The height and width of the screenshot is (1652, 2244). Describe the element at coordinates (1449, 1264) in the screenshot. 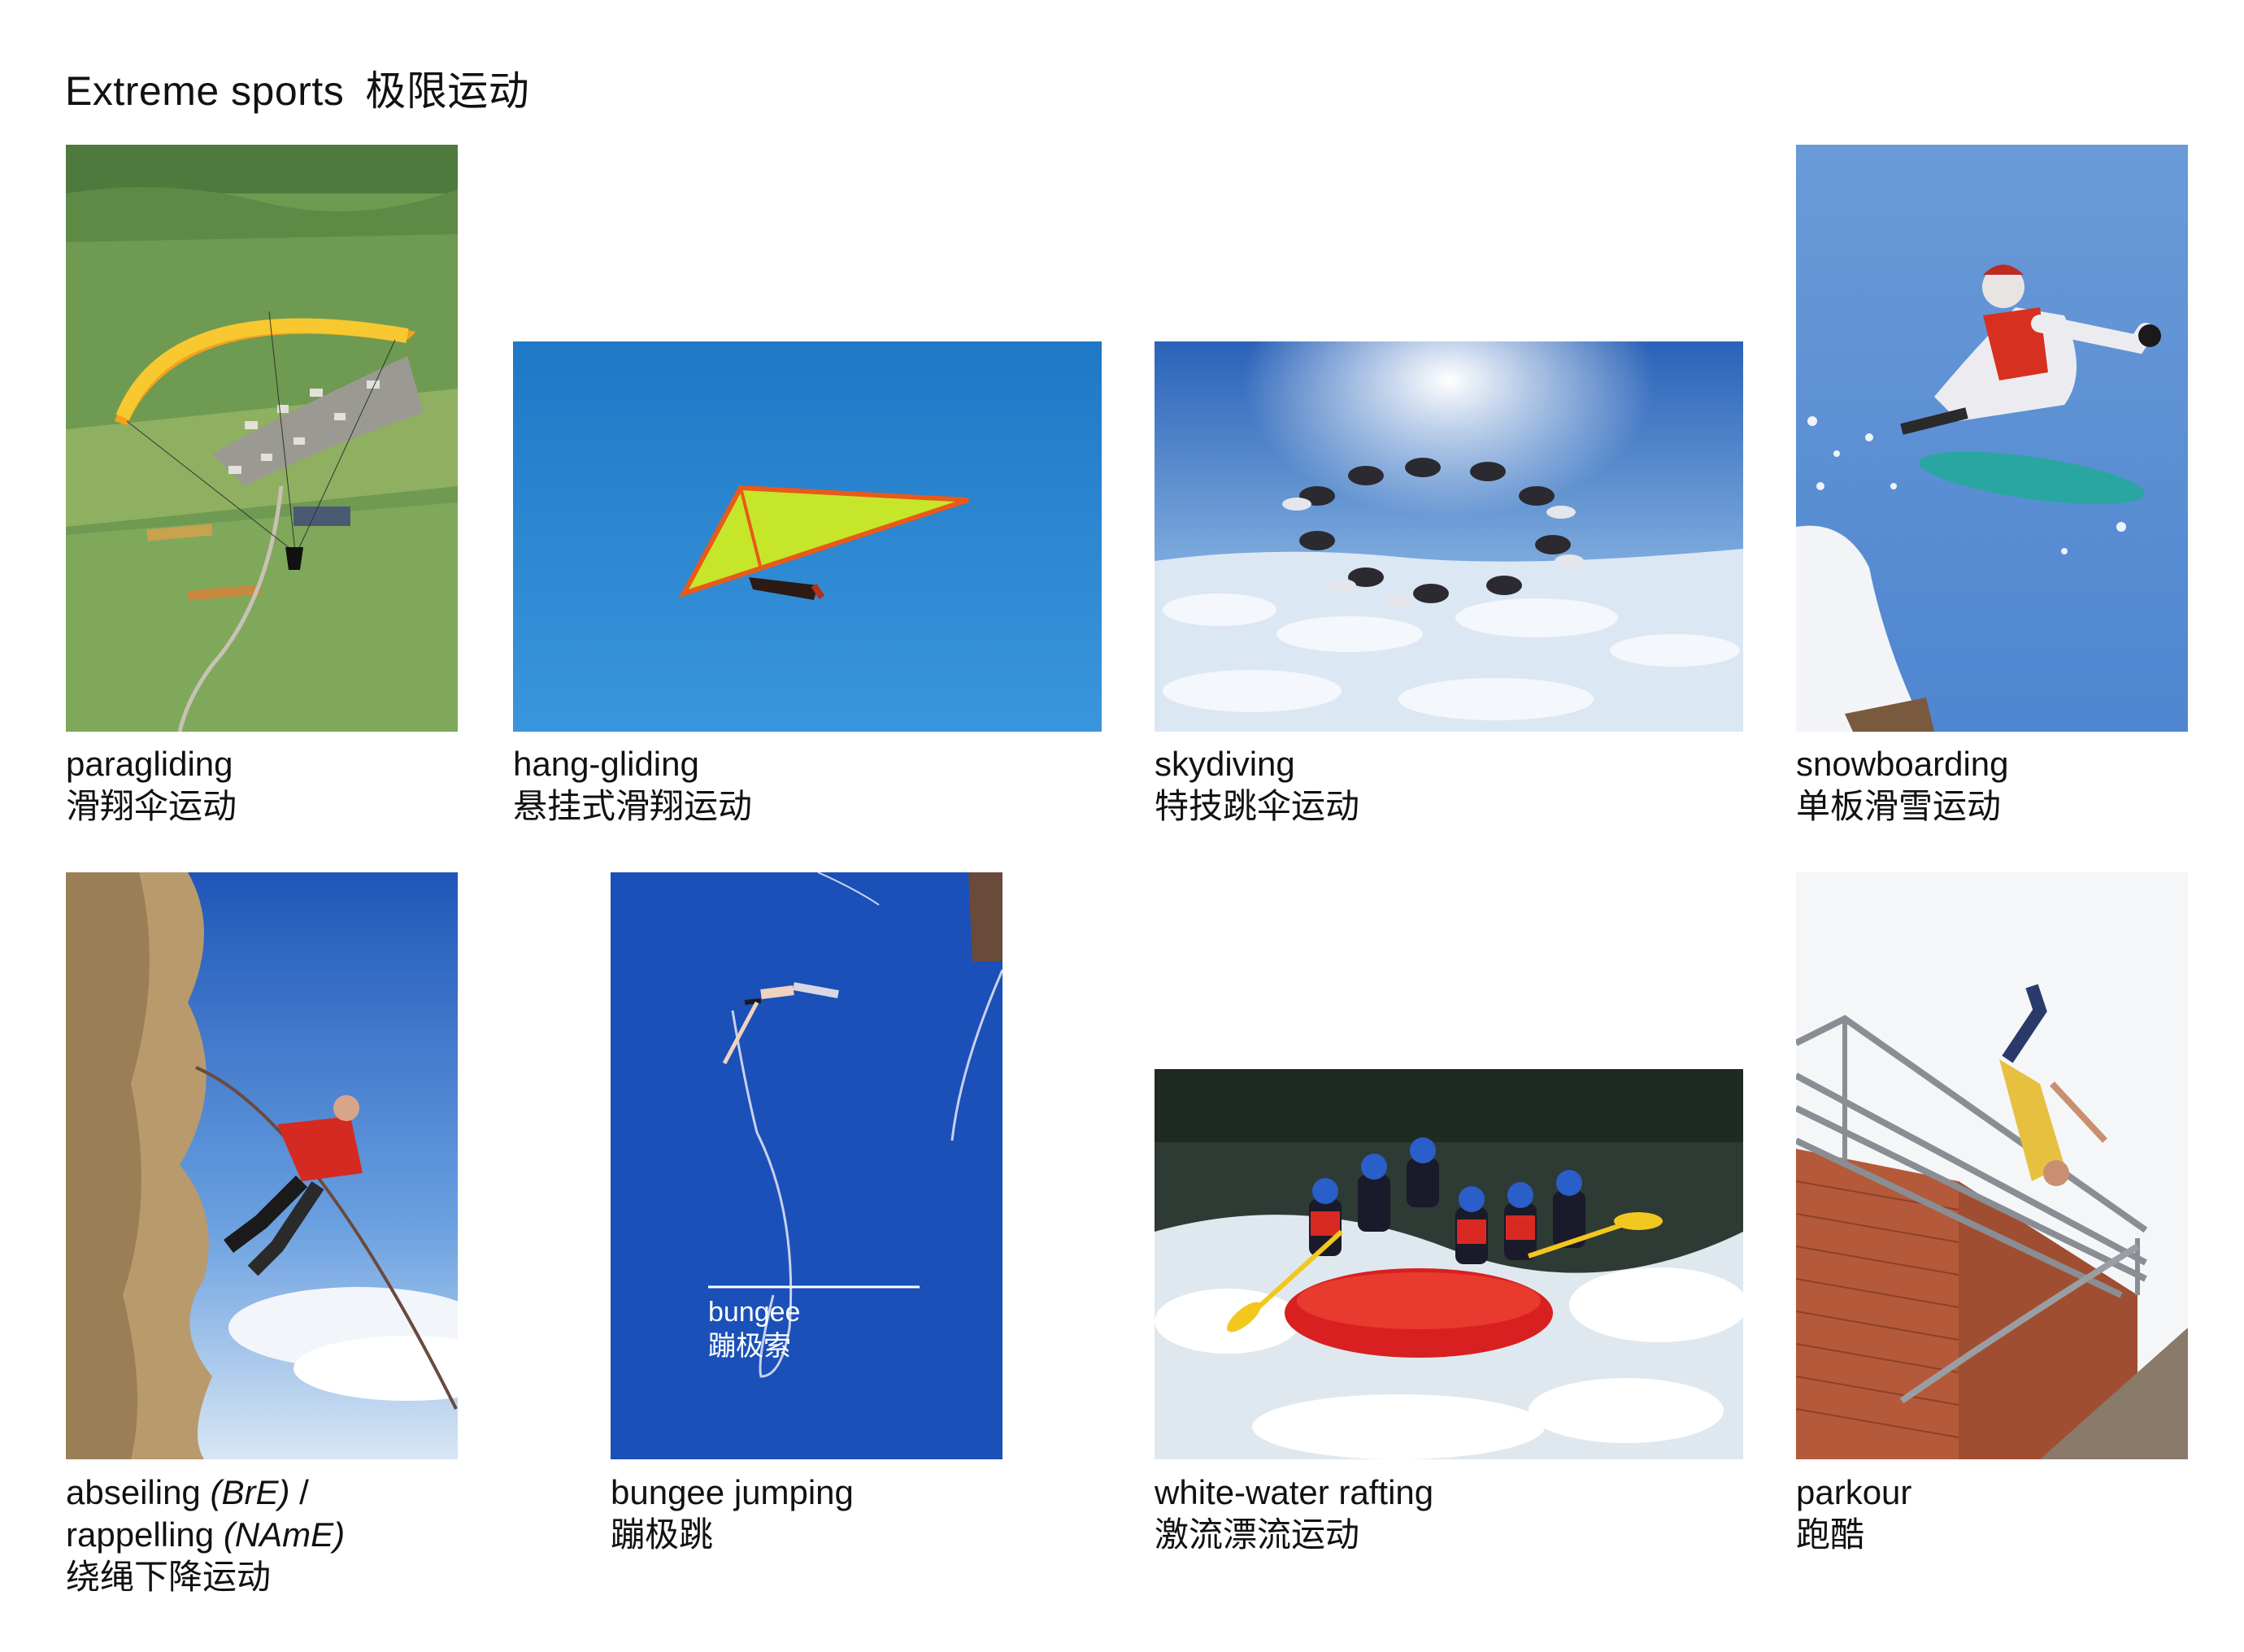

I see `white-water-rafting-photo` at that location.